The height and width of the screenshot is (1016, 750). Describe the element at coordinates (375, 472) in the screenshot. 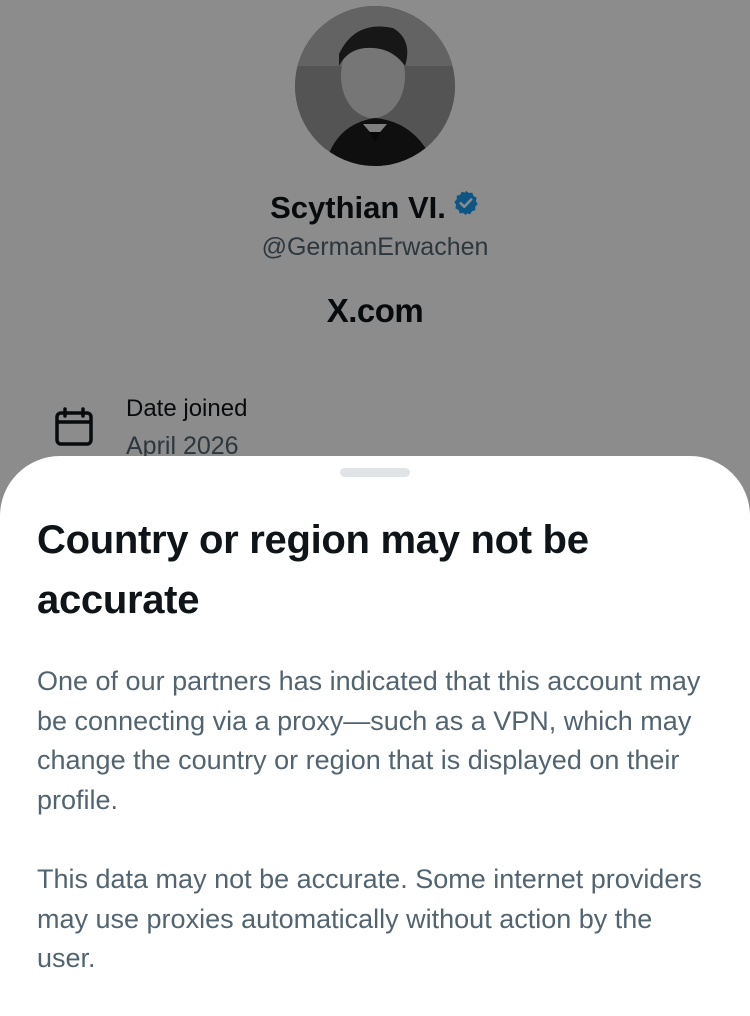

I see `sheet-drag-handle` at that location.